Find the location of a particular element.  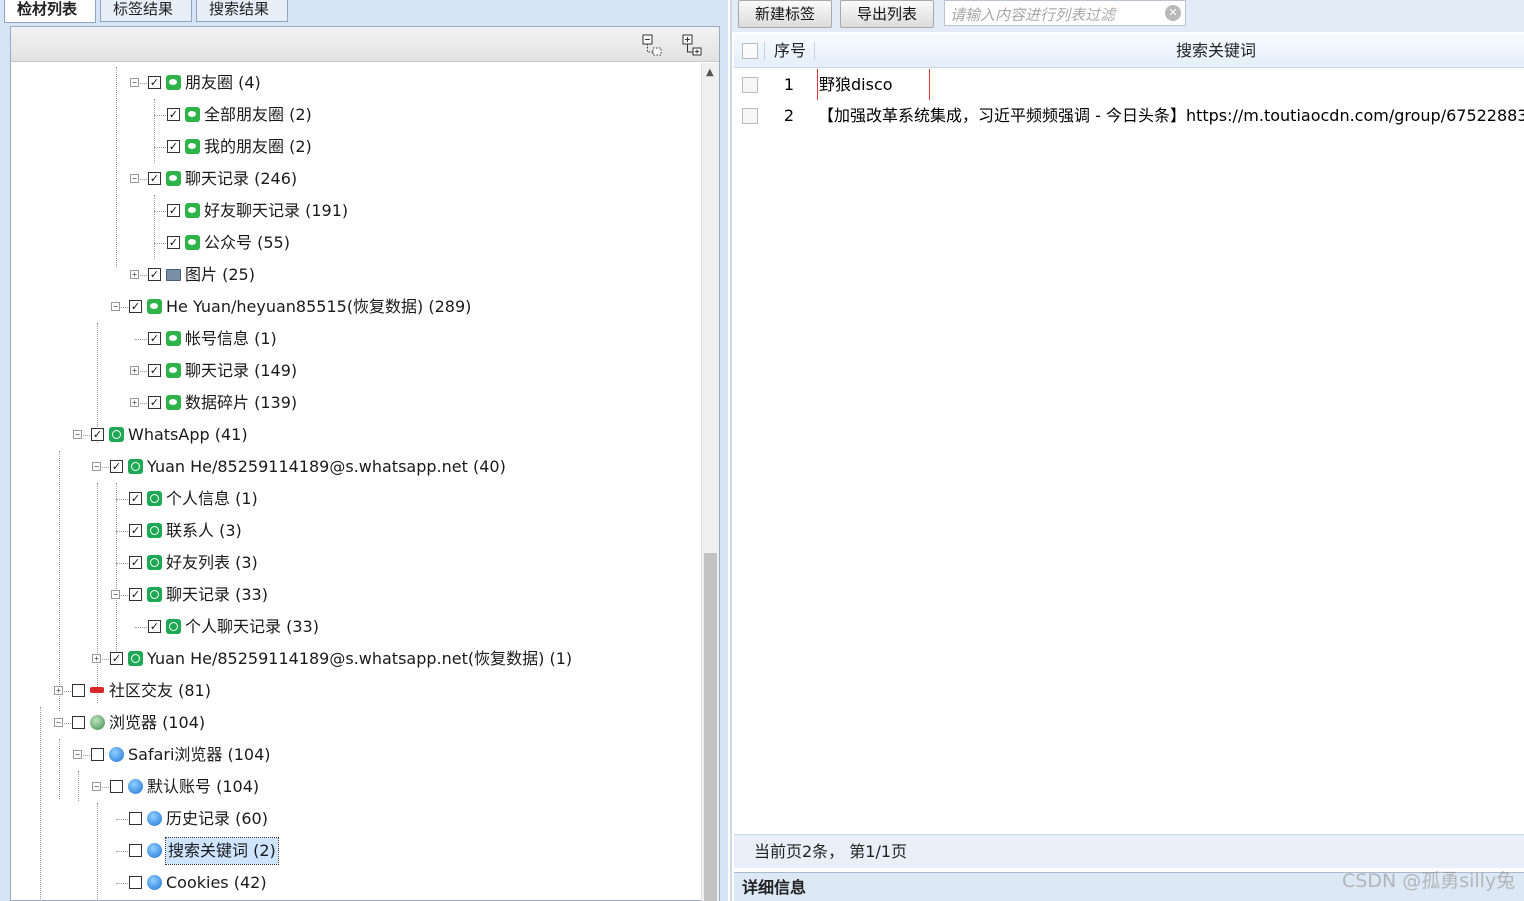

tree-node-label: He Yuan/heyuan85515(恢复数据) (289) is located at coordinates (318, 307).